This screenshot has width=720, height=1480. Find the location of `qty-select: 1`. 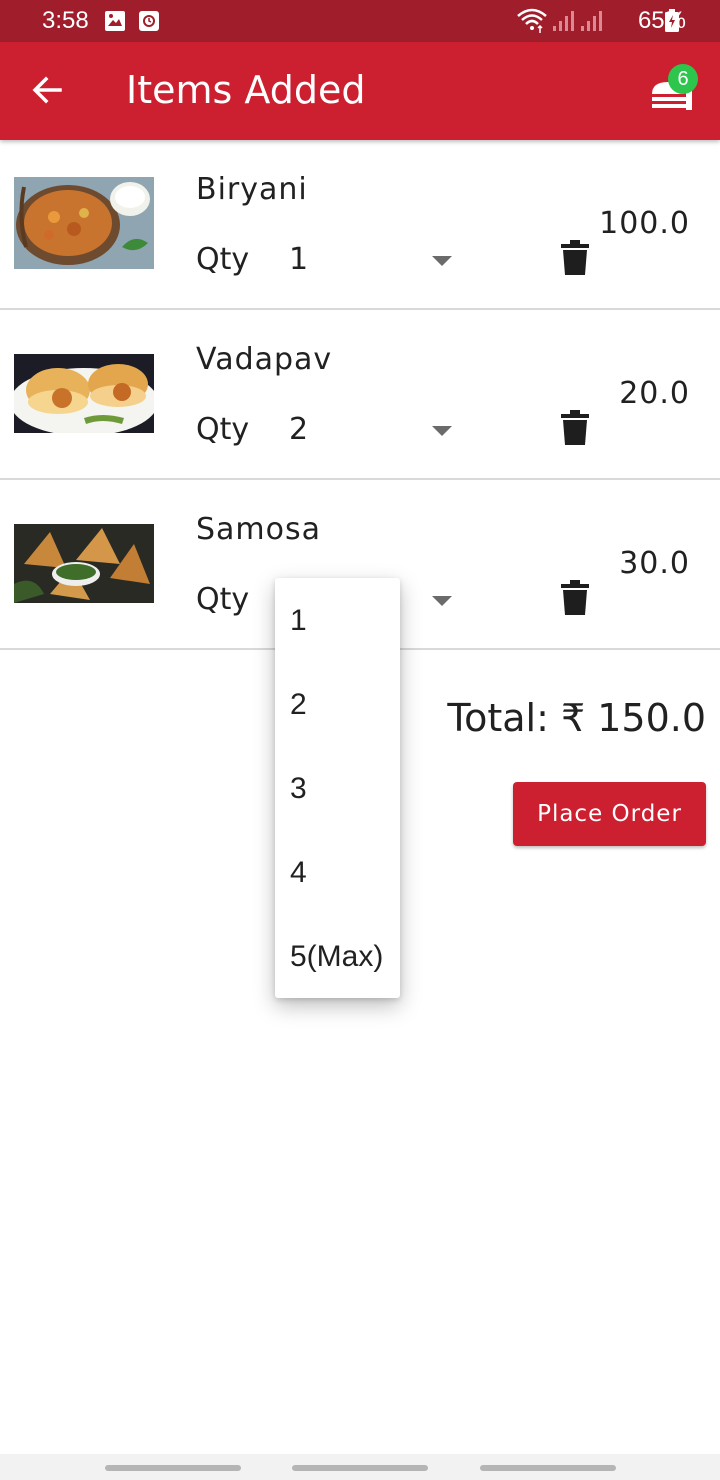

qty-select: 1 is located at coordinates (298, 259).